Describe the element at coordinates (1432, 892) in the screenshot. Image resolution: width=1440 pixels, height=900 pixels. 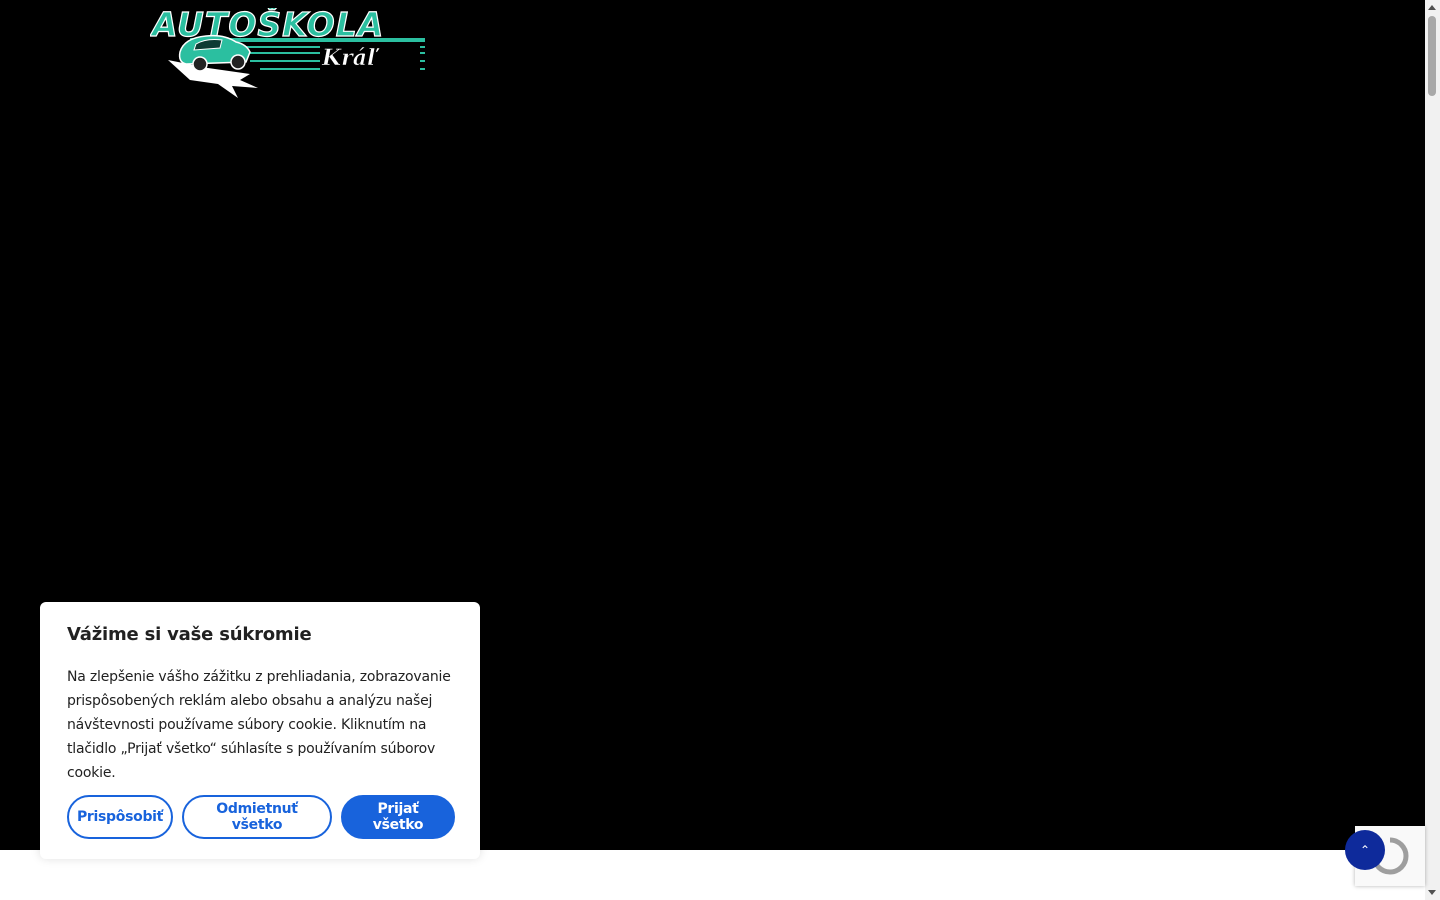
I see `scroll-down-arrow-icon` at that location.